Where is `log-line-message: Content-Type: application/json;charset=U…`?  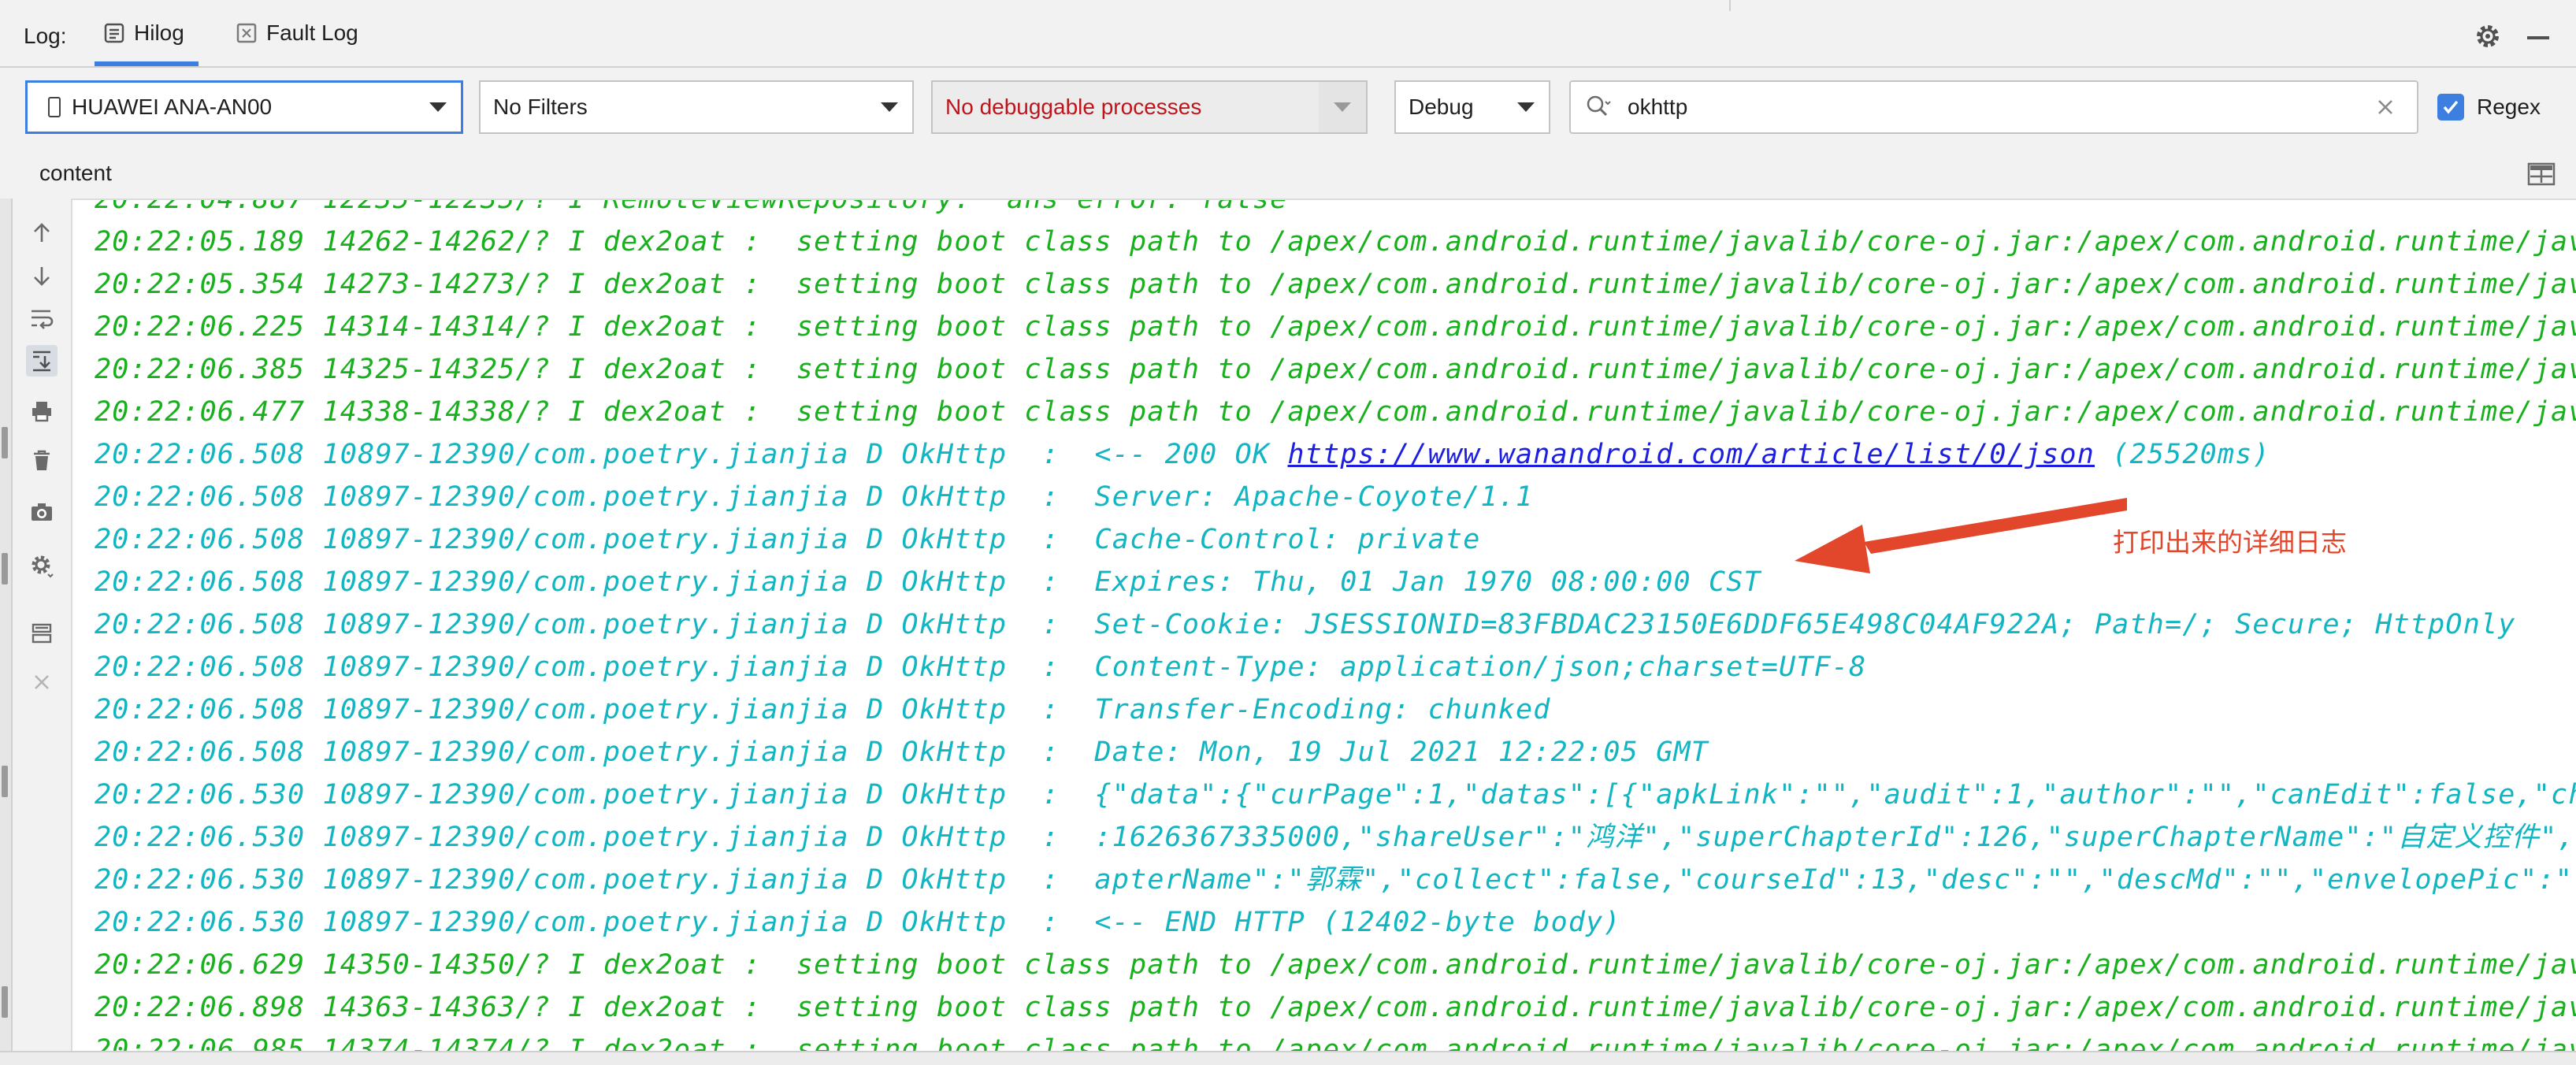 log-line-message: Content-Type: application/json;charset=U… is located at coordinates (1481, 667).